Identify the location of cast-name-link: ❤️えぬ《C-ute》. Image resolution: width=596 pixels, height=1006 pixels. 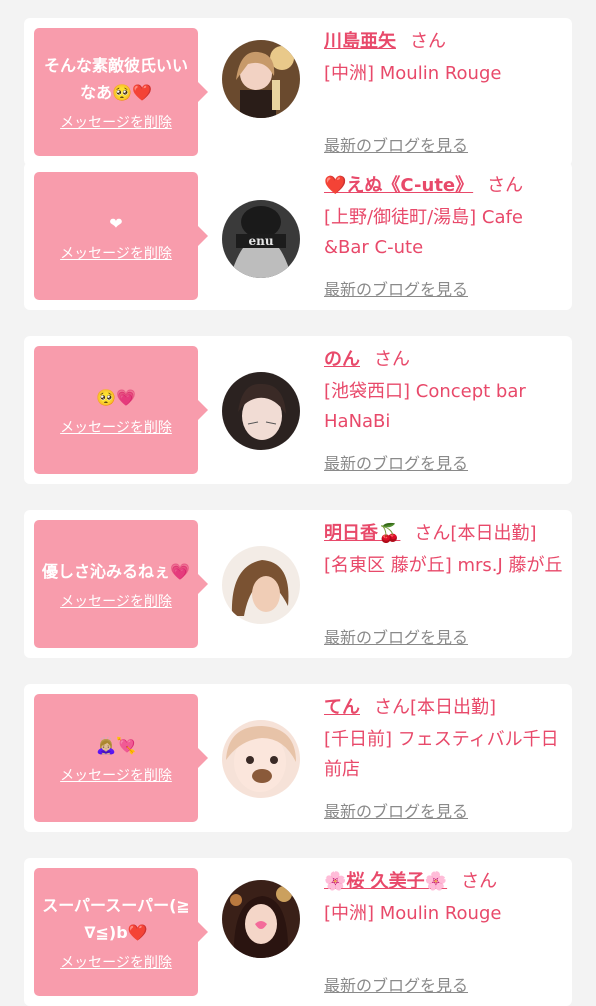
(398, 185).